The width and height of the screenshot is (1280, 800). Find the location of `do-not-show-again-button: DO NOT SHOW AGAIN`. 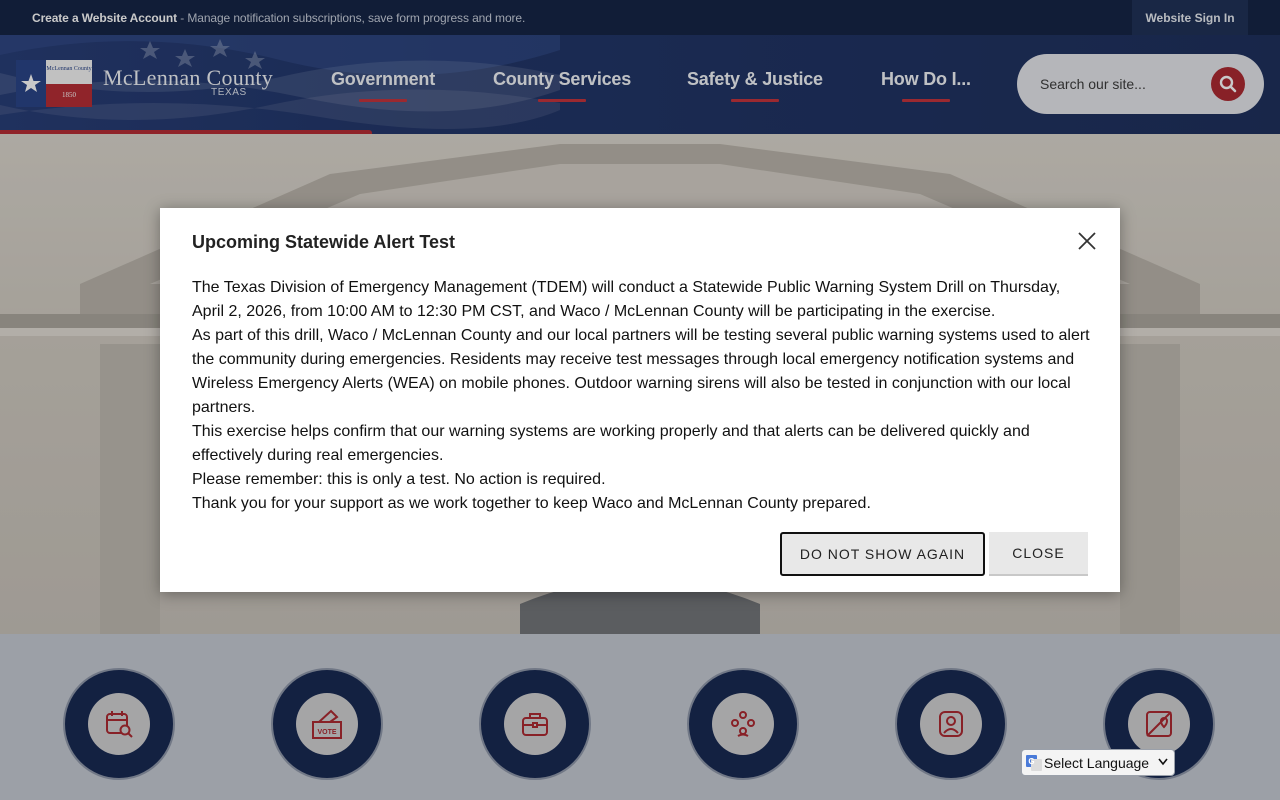

do-not-show-again-button: DO NOT SHOW AGAIN is located at coordinates (882, 554).